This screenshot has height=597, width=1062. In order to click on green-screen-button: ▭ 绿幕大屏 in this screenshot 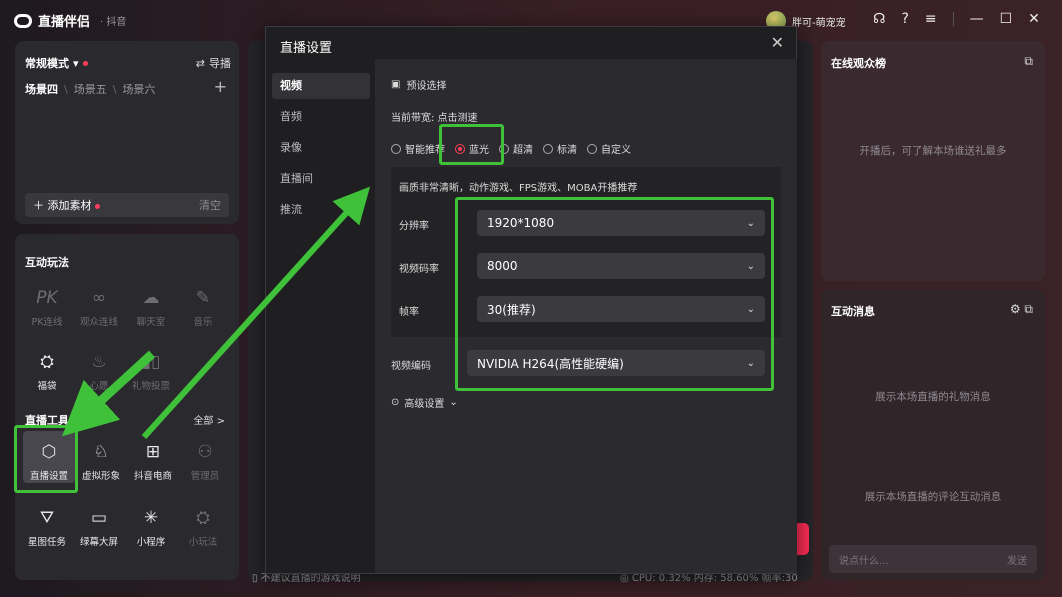, I will do `click(99, 527)`.